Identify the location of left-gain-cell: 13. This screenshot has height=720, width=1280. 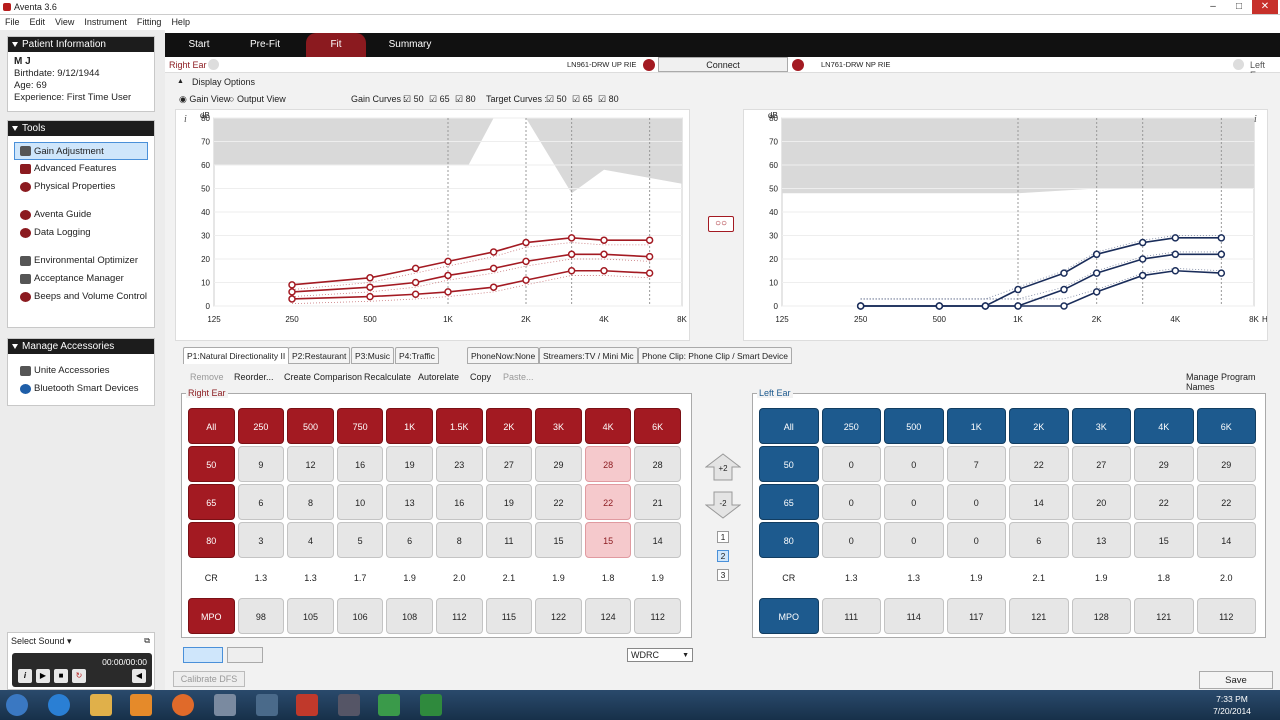
(1101, 540).